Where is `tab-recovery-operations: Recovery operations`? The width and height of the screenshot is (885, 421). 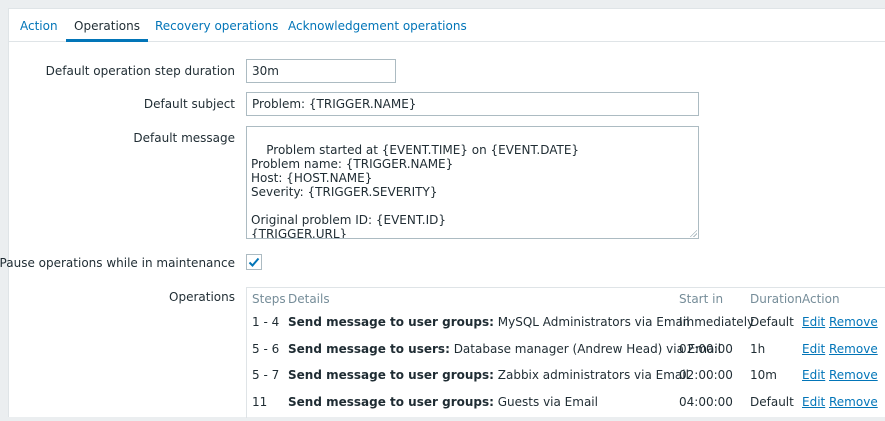
tab-recovery-operations: Recovery operations is located at coordinates (216, 25).